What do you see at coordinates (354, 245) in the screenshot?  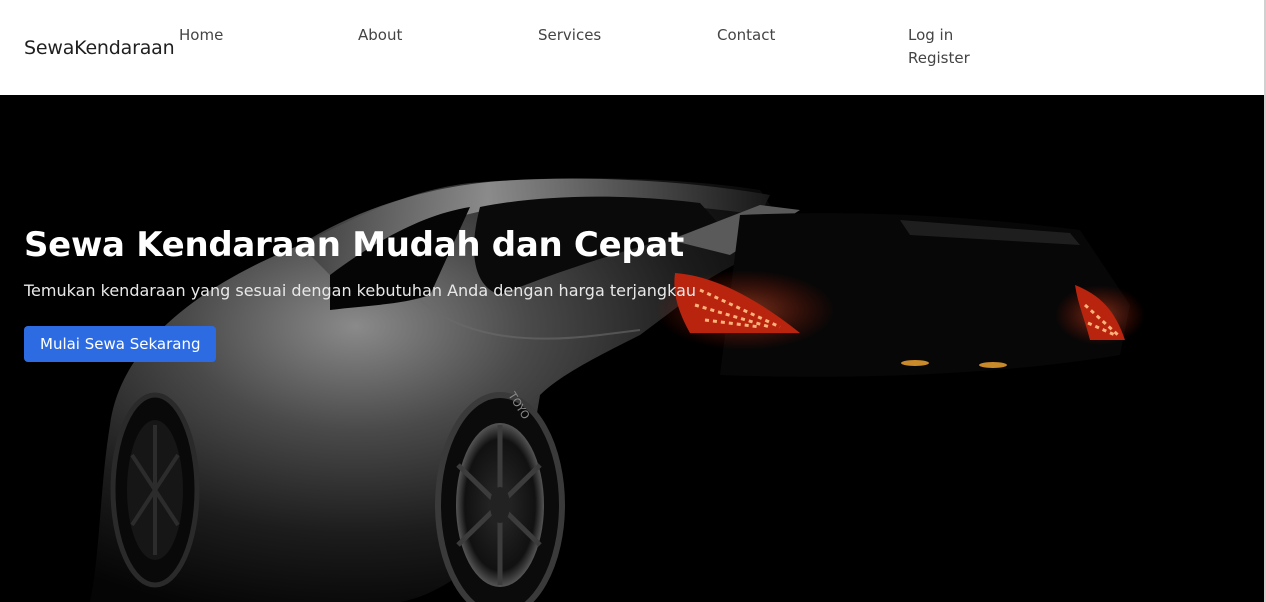 I see `hero-title: Sewa Kendaraan Mudah dan Cepat` at bounding box center [354, 245].